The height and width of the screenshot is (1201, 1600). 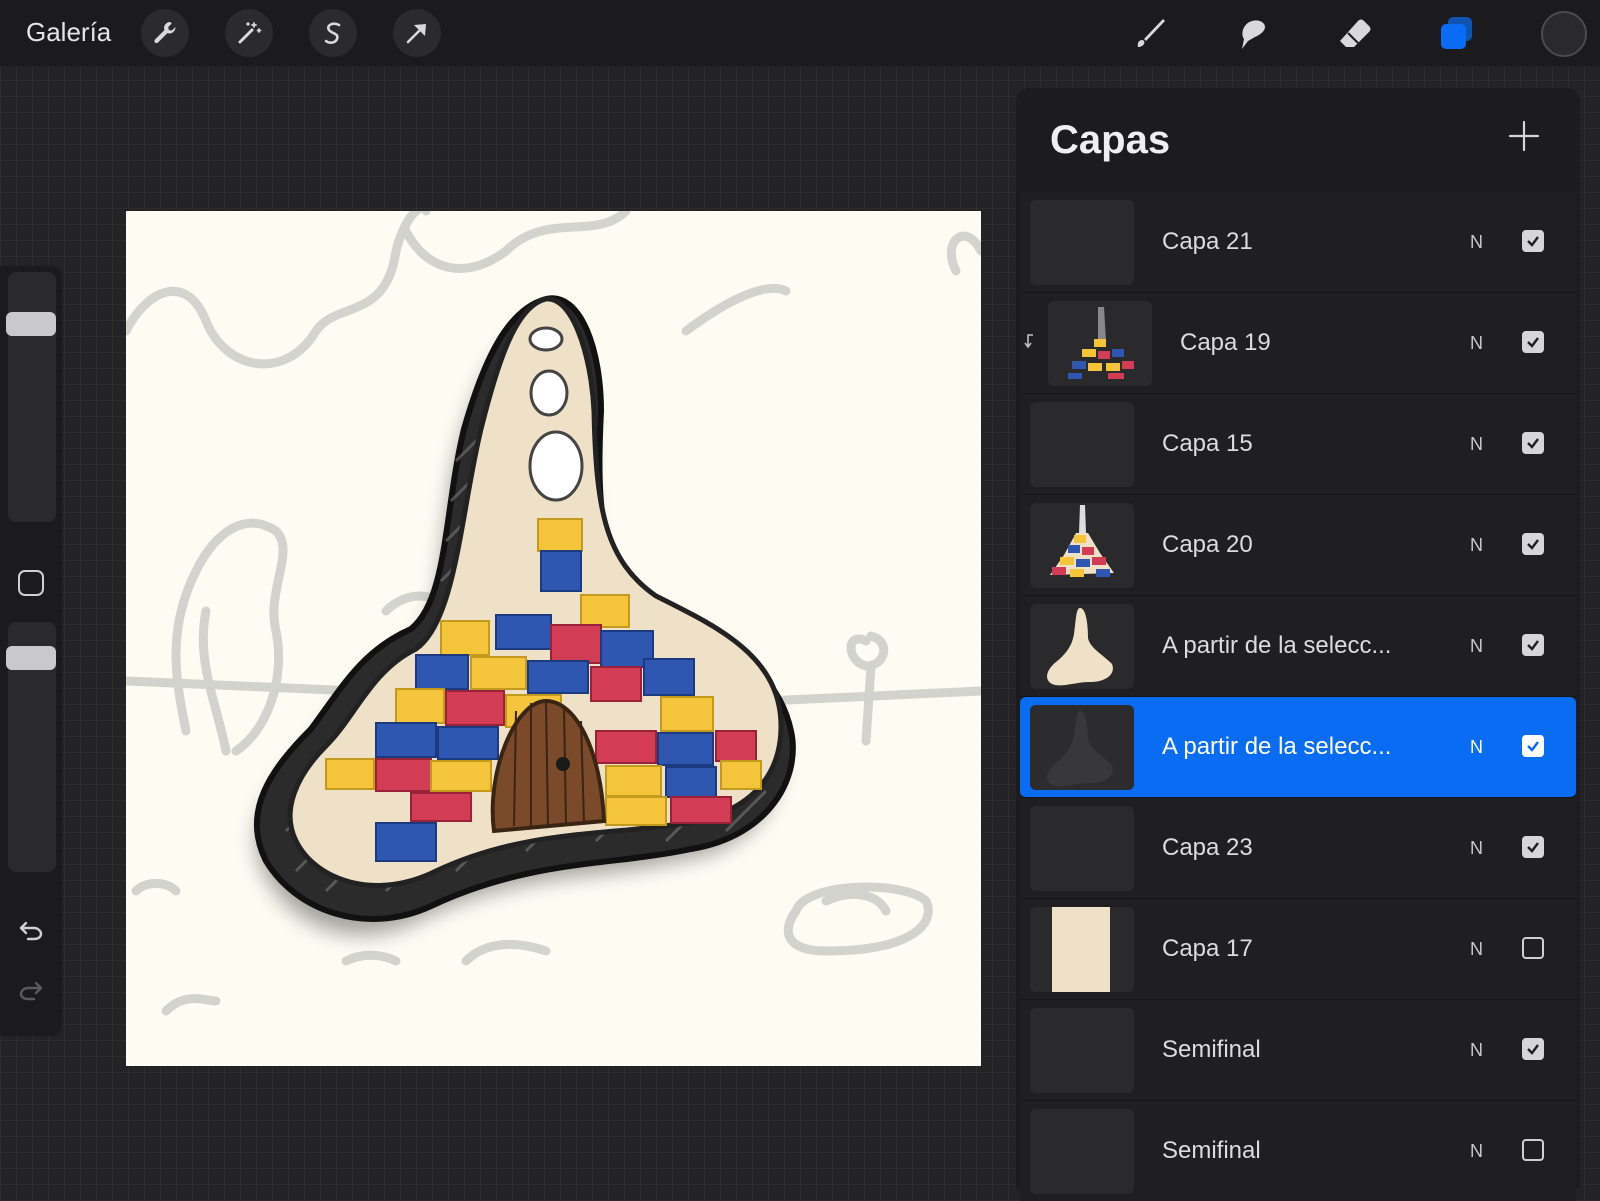 I want to click on arrow-cursor-icon, so click(x=416, y=34).